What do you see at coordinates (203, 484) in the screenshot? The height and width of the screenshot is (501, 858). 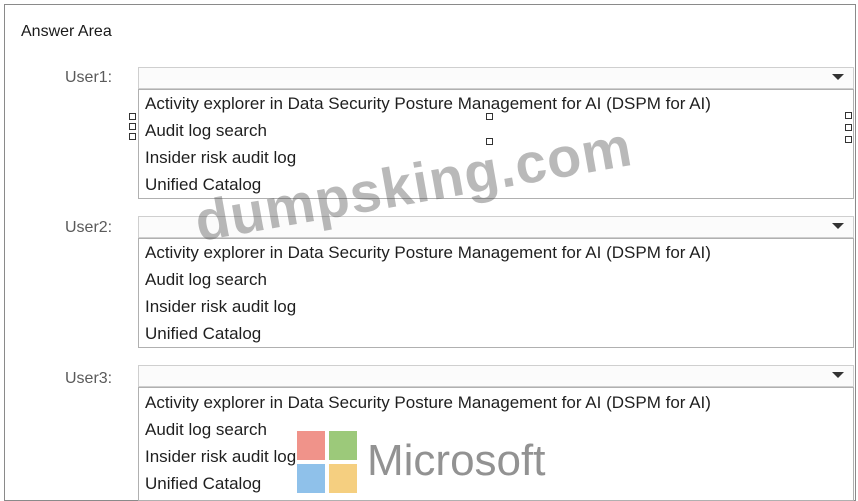 I see `user3-option-unified-catalog: Unified Catalog` at bounding box center [203, 484].